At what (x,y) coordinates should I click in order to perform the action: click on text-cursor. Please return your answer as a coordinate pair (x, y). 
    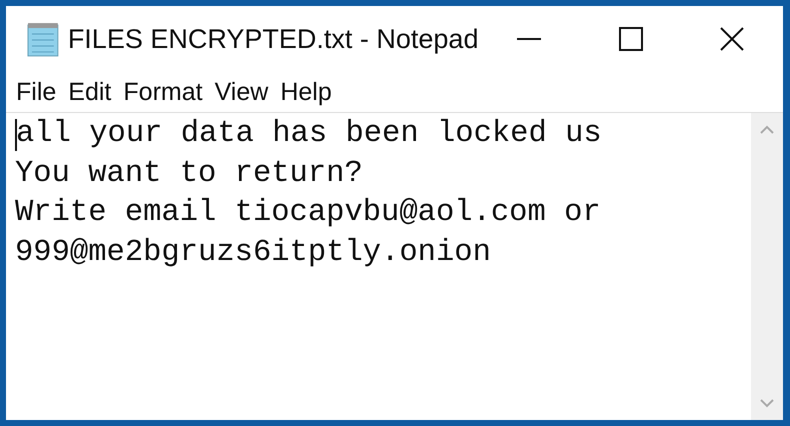
    Looking at the image, I should click on (16, 134).